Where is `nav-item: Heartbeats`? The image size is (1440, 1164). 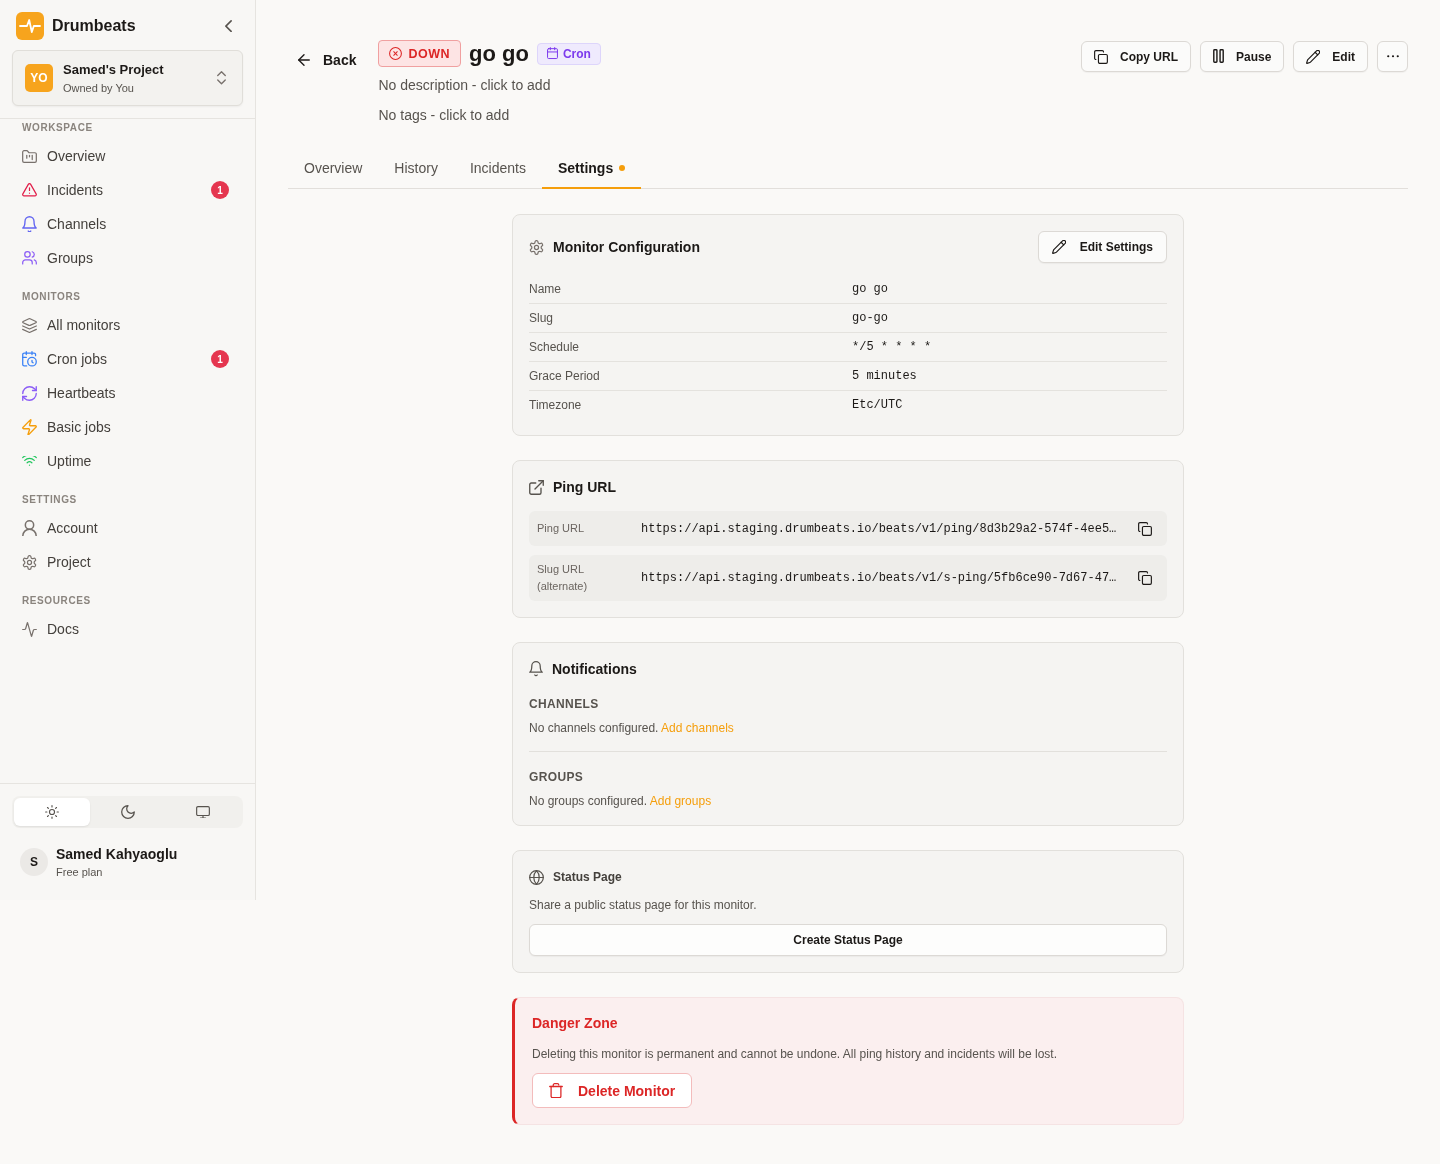 nav-item: Heartbeats is located at coordinates (127, 393).